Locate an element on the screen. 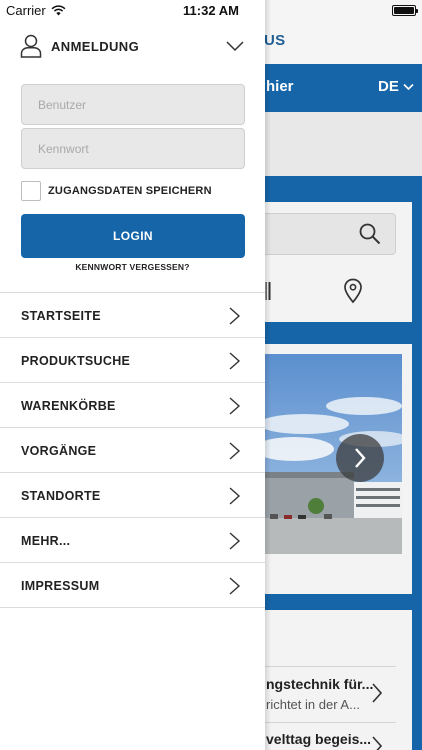 This screenshot has width=422, height=750. search-icon is located at coordinates (370, 234).